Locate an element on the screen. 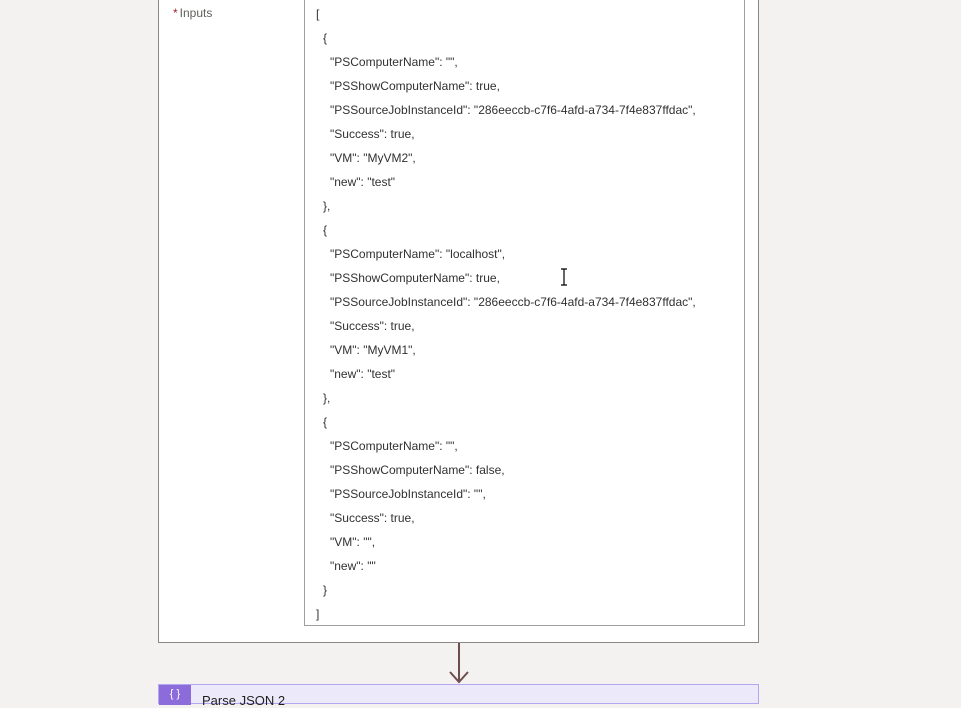 The image size is (961, 708). code-line: "VM": "MyVM1", is located at coordinates (373, 350).